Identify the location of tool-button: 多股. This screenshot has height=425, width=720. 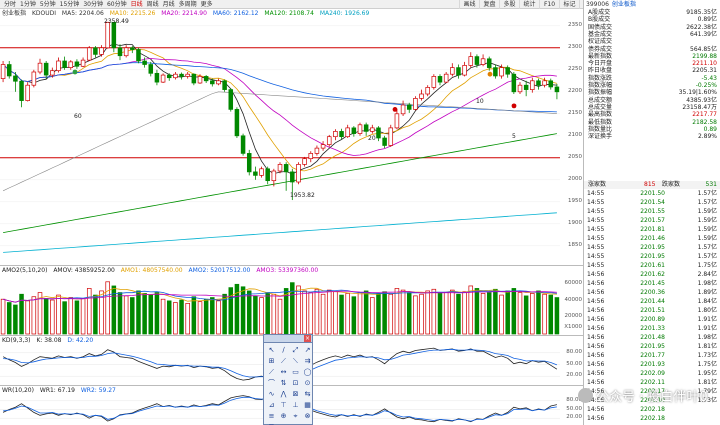
(509, 4).